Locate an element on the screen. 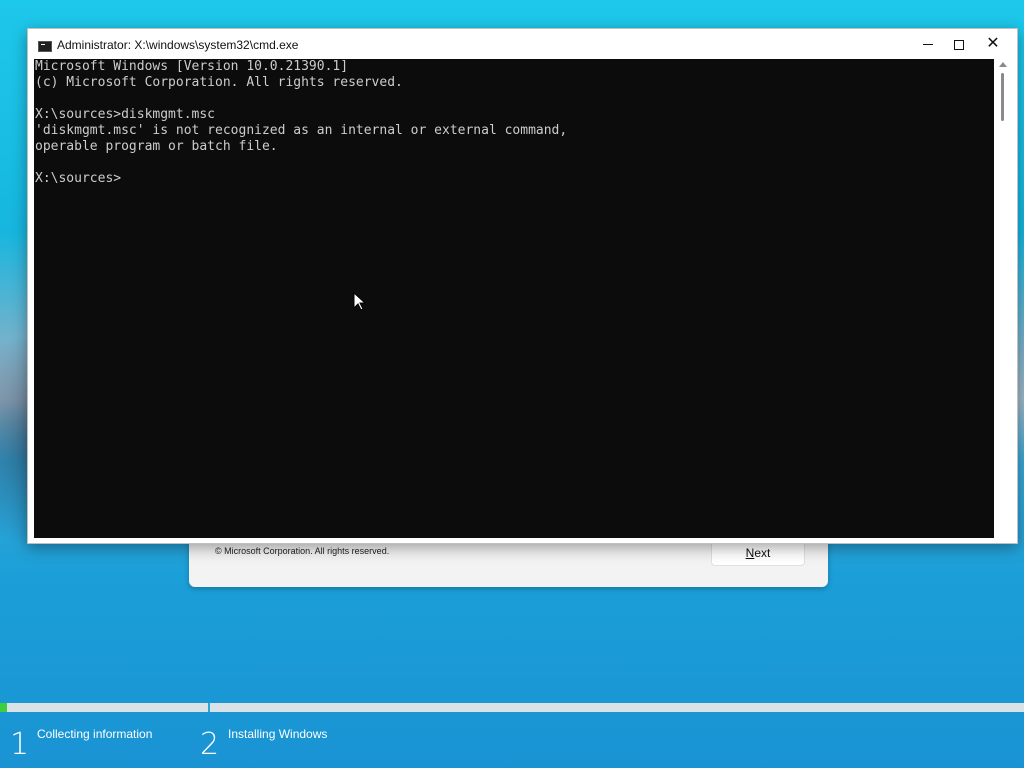  maximize-button is located at coordinates (959, 44).